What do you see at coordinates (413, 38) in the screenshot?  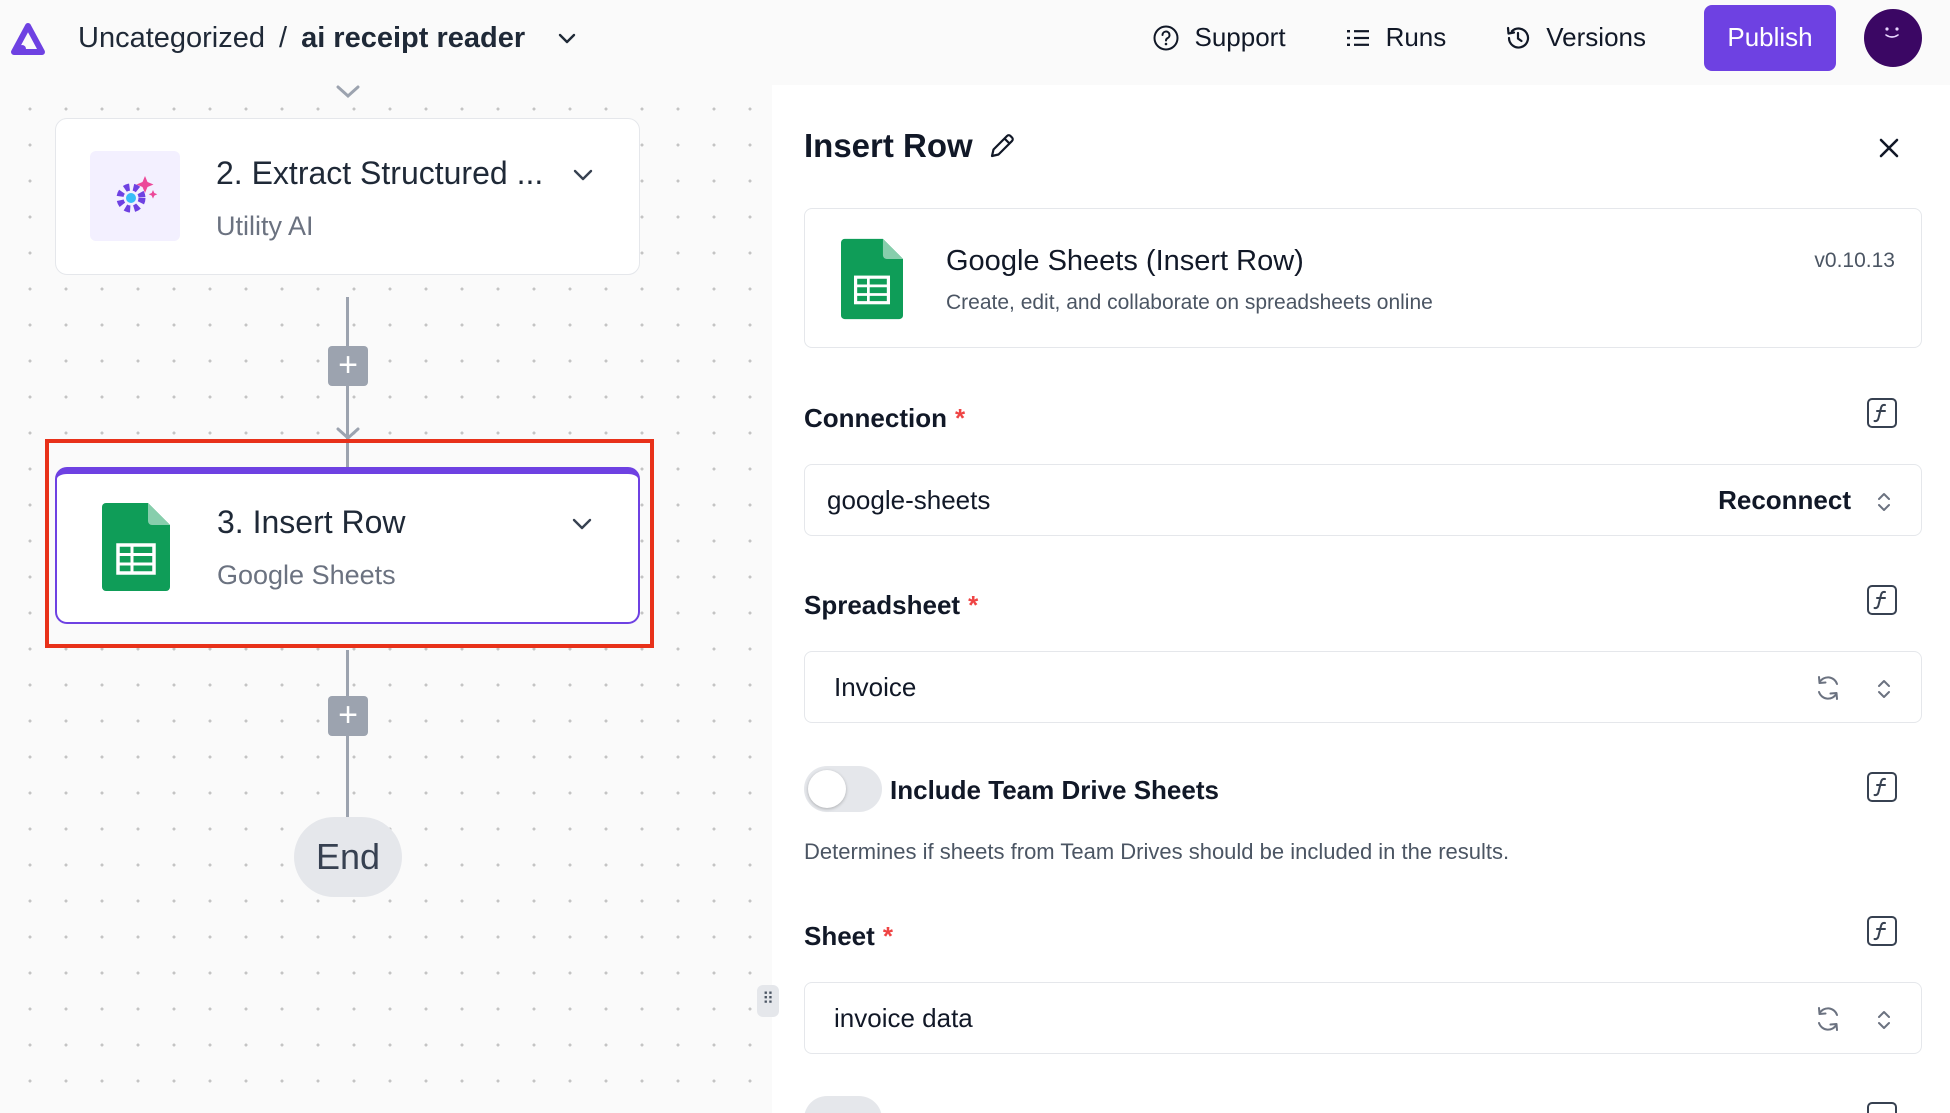 I see `breadcrumb-flow-name: ai receipt reader` at bounding box center [413, 38].